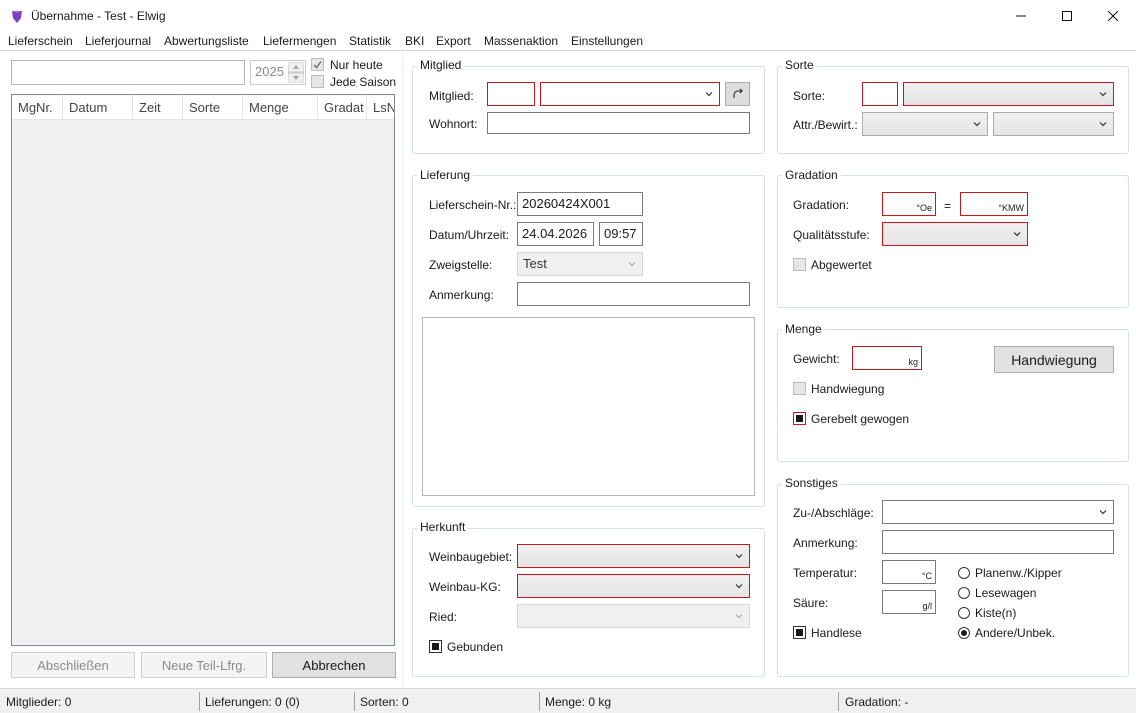 The height and width of the screenshot is (713, 1136). Describe the element at coordinates (1008, 94) in the screenshot. I see `sorte-select` at that location.